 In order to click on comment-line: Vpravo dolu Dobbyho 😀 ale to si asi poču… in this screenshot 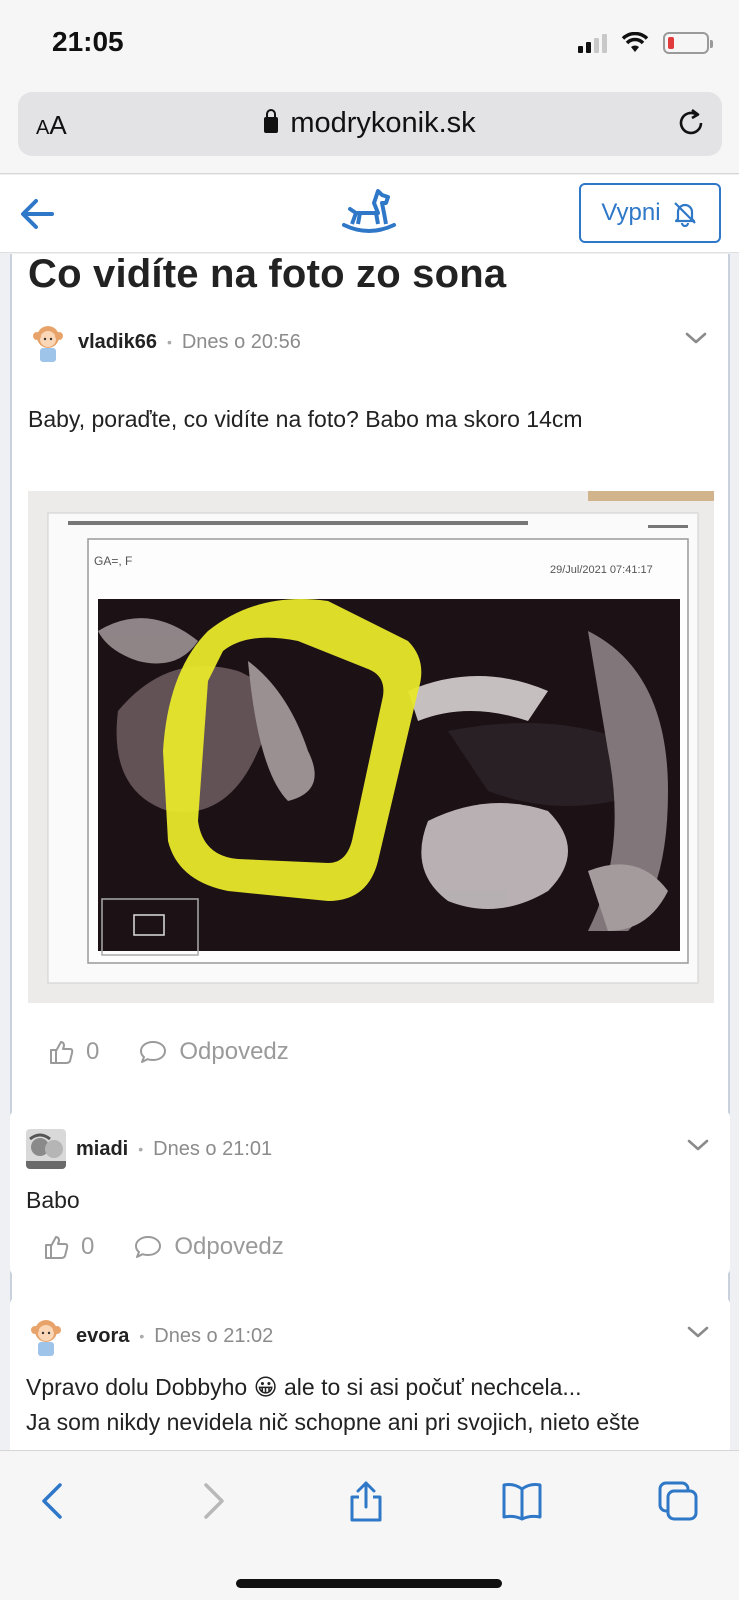, I will do `click(304, 1387)`.